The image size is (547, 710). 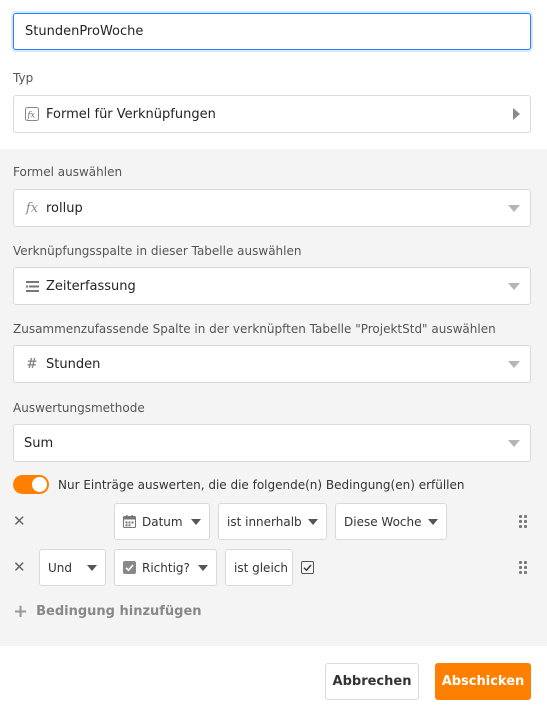 What do you see at coordinates (272, 208) in the screenshot?
I see `formula-select: 𝑓x rollup` at bounding box center [272, 208].